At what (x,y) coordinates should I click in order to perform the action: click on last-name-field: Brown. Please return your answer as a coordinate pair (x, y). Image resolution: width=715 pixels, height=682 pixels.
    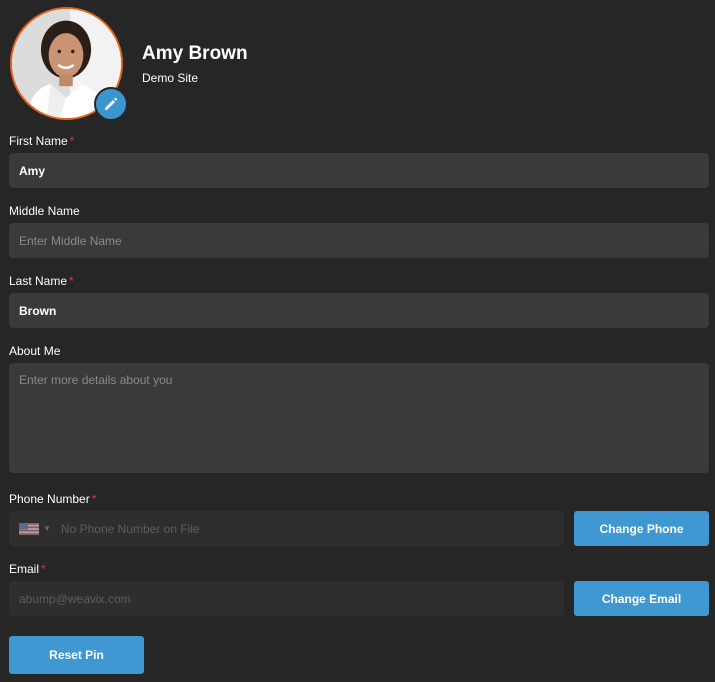
    Looking at the image, I should click on (359, 310).